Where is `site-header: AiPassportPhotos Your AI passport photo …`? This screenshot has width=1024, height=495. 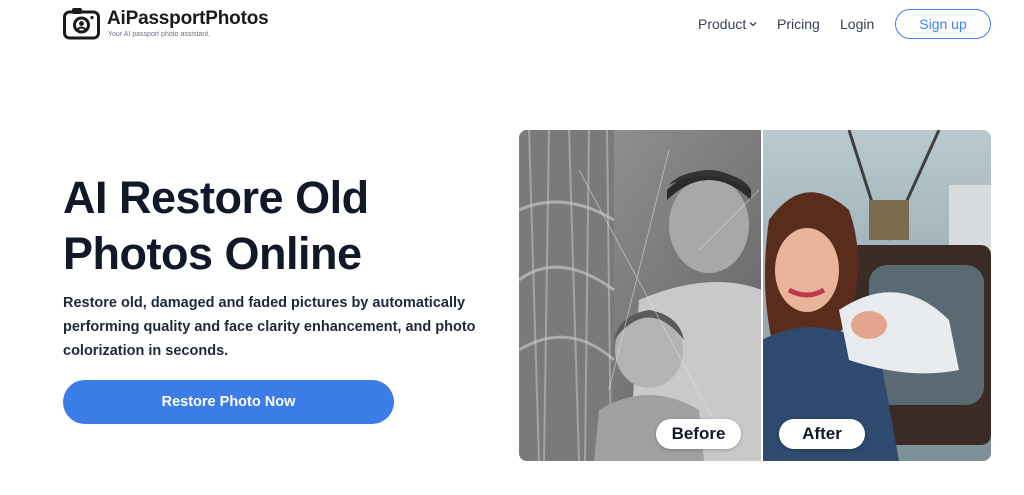 site-header: AiPassportPhotos Your AI passport photo … is located at coordinates (512, 24).